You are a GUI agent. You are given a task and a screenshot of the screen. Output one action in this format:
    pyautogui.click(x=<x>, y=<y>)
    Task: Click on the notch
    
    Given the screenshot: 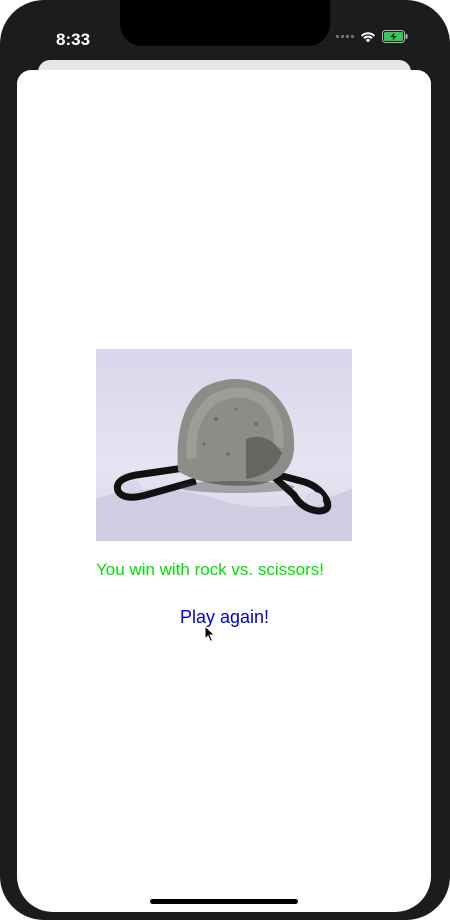 What is the action you would take?
    pyautogui.click(x=225, y=23)
    